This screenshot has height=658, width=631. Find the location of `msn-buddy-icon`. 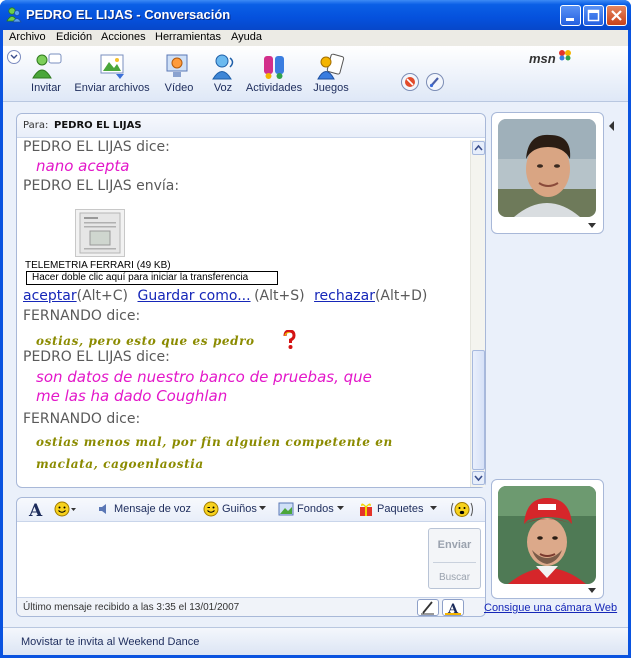

msn-buddy-icon is located at coordinates (14, 15).